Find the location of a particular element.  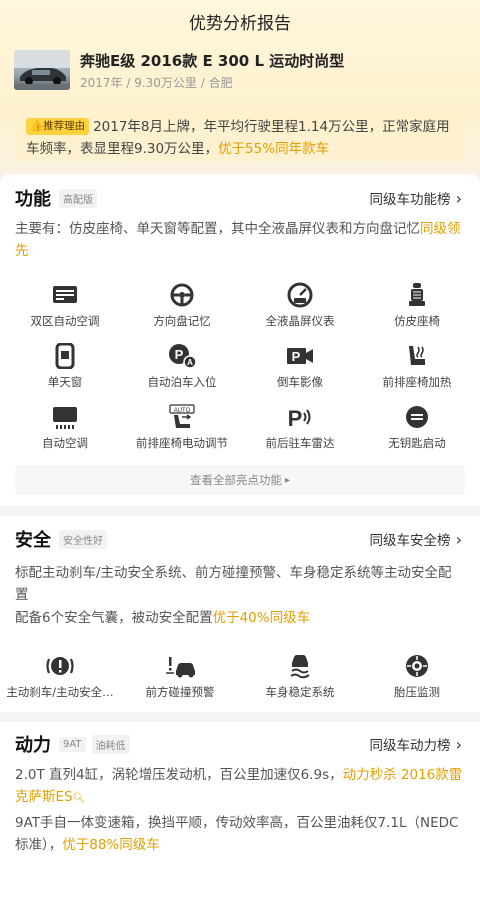

feature-item: 全液晶屏仪表 is located at coordinates (300, 311).